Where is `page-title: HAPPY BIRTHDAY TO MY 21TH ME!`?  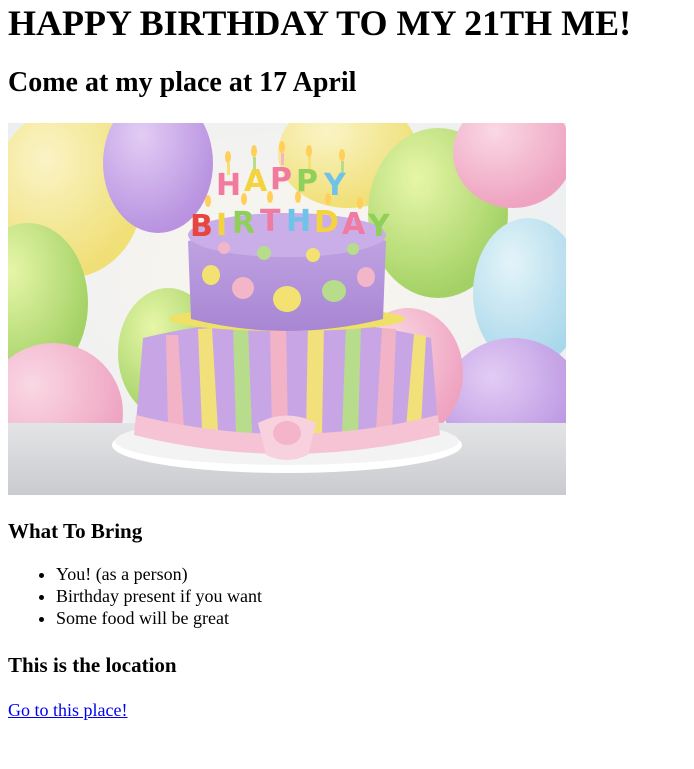 page-title: HAPPY BIRTHDAY TO MY 21TH ME! is located at coordinates (320, 23).